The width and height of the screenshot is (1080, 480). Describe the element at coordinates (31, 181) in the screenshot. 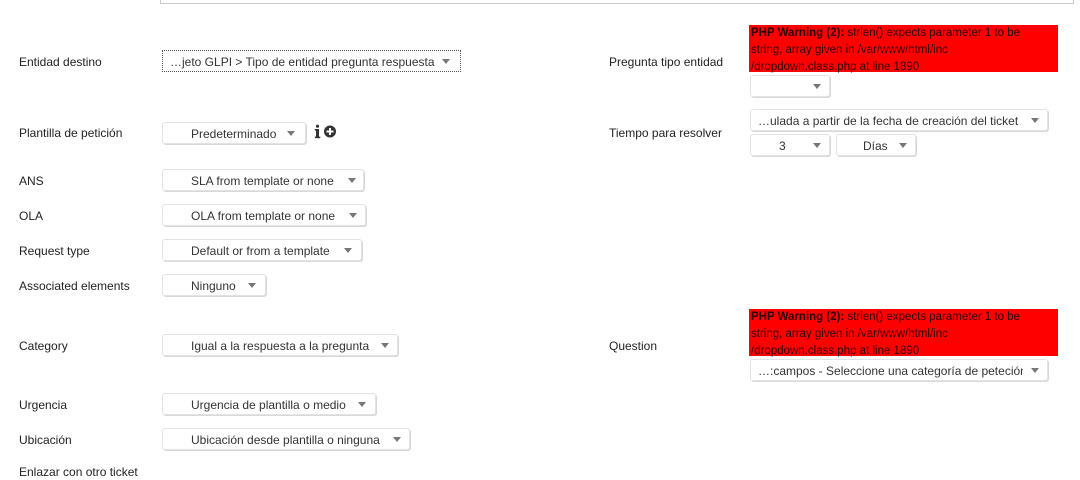

I see `label-ans: ANS` at that location.